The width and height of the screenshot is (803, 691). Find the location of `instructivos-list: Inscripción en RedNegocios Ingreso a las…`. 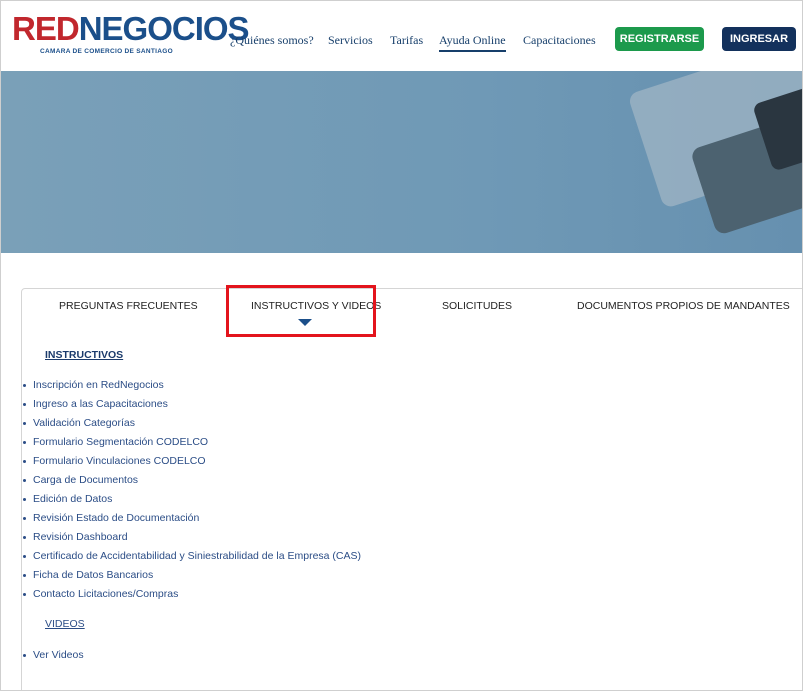

instructivos-list: Inscripción en RedNegocios Ingreso a las… is located at coordinates (191, 490).